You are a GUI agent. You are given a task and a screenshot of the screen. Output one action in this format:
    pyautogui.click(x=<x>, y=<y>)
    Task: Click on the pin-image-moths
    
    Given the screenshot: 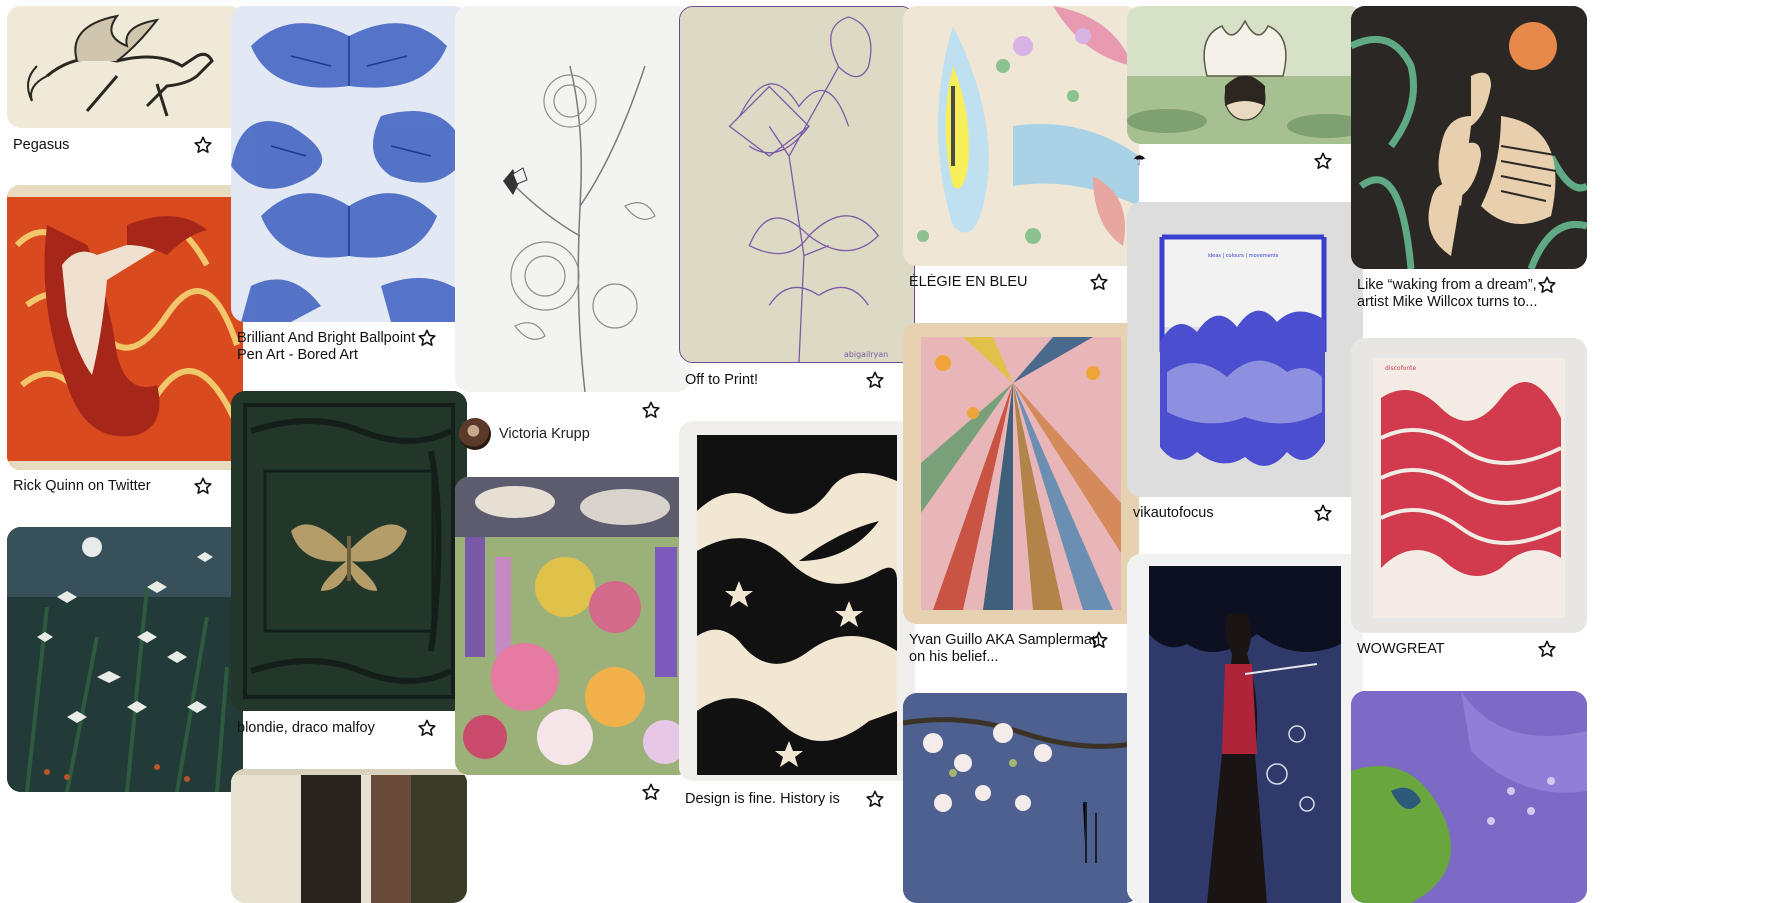 What is the action you would take?
    pyautogui.click(x=125, y=659)
    